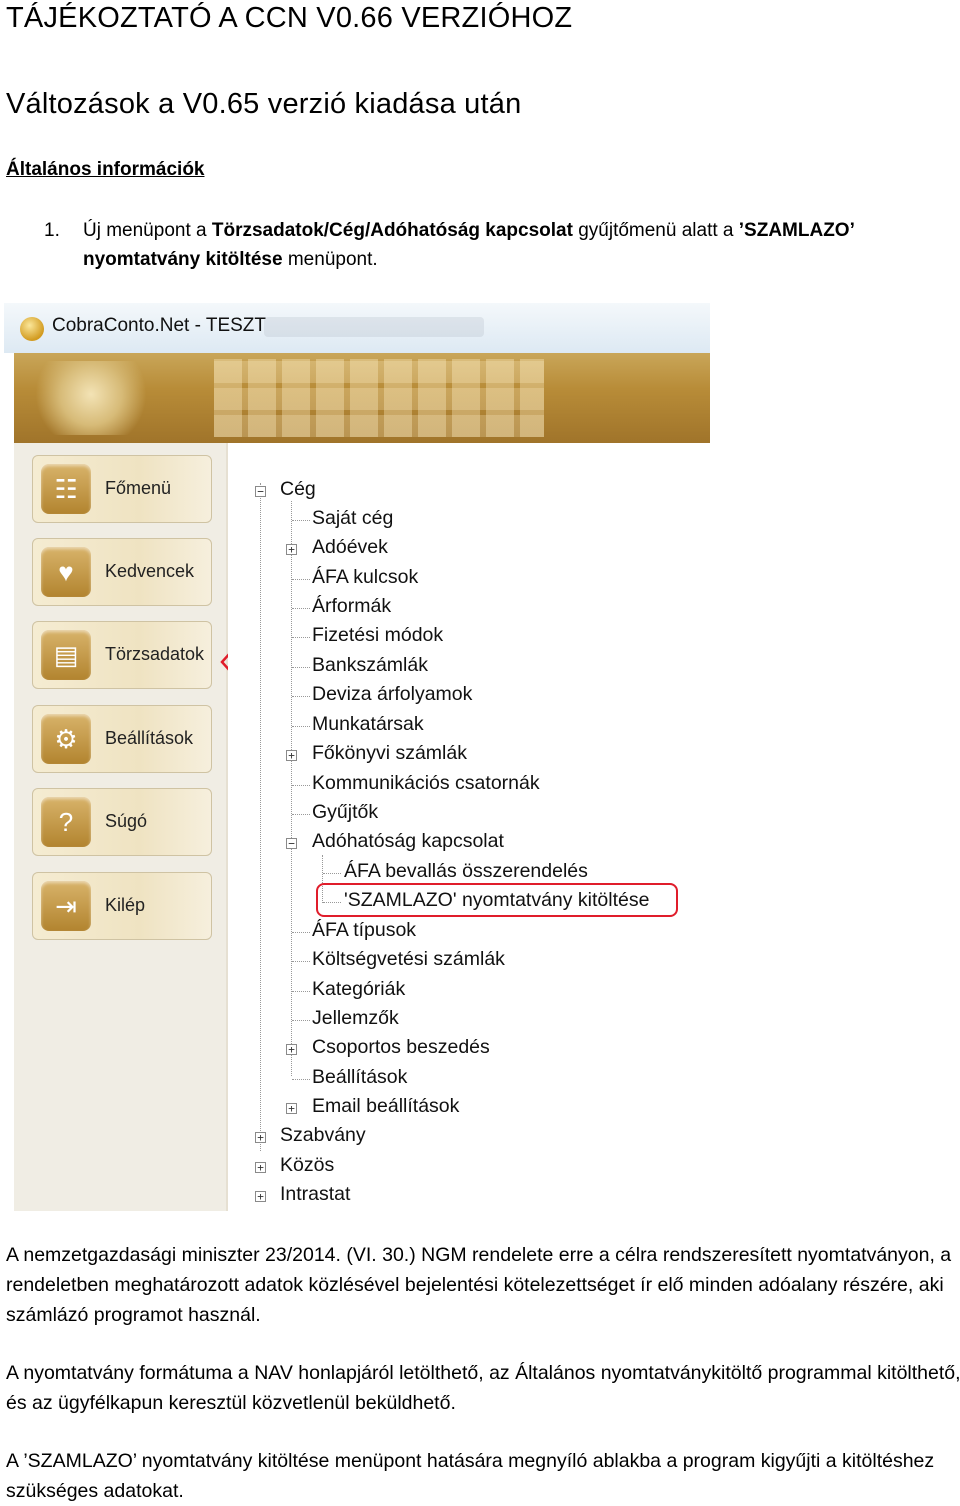 This screenshot has height=1506, width=960. I want to click on document-subtitle: Változások a V0.65 verzió kiadása után, so click(264, 104).